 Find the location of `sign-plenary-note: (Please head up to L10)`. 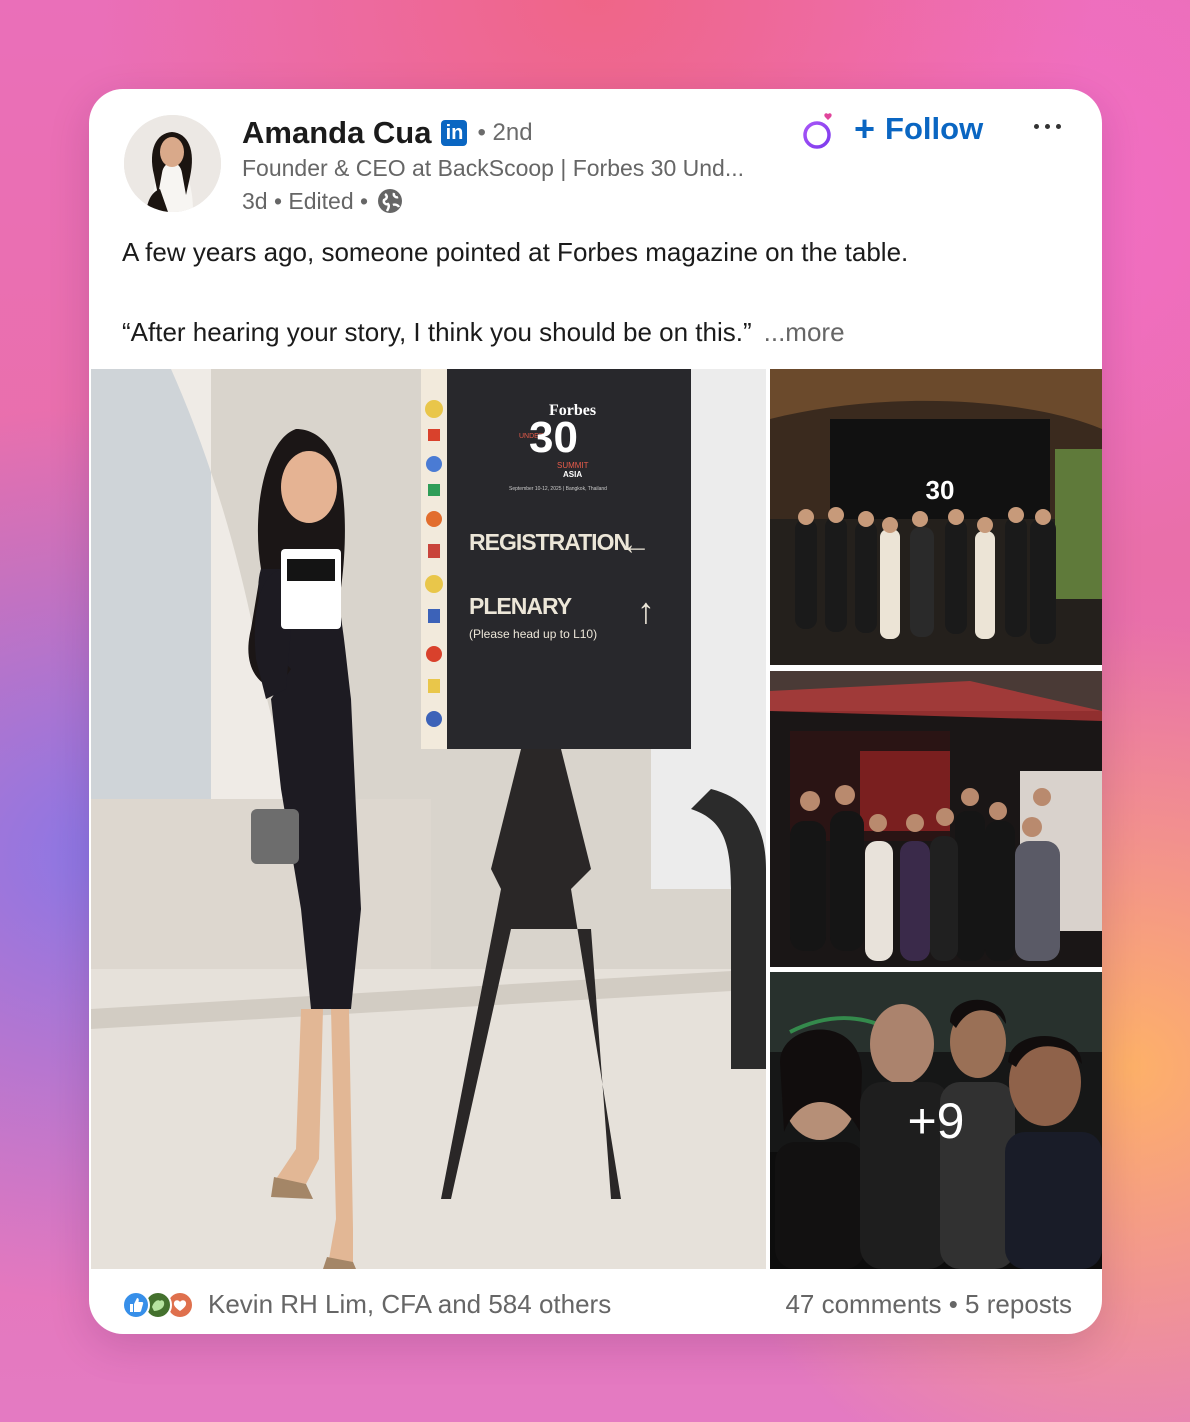

sign-plenary-note: (Please head up to L10) is located at coordinates (533, 634).